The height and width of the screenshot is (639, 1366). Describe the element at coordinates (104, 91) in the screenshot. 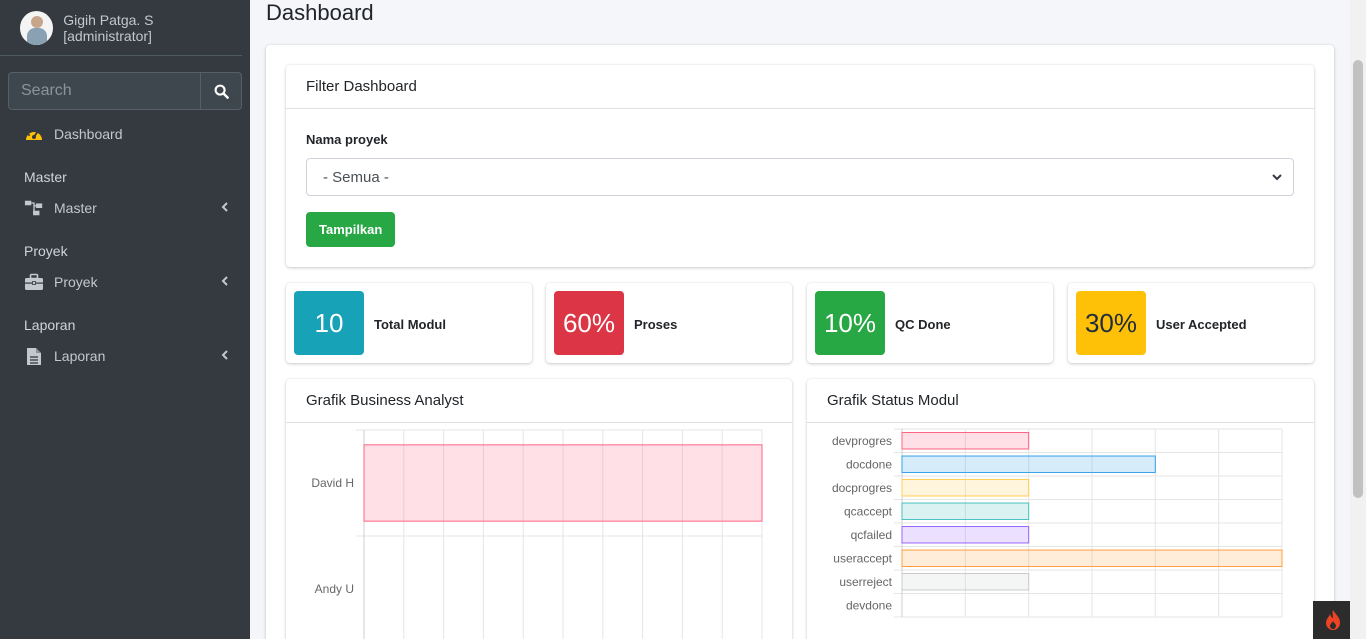

I see `search-input` at that location.